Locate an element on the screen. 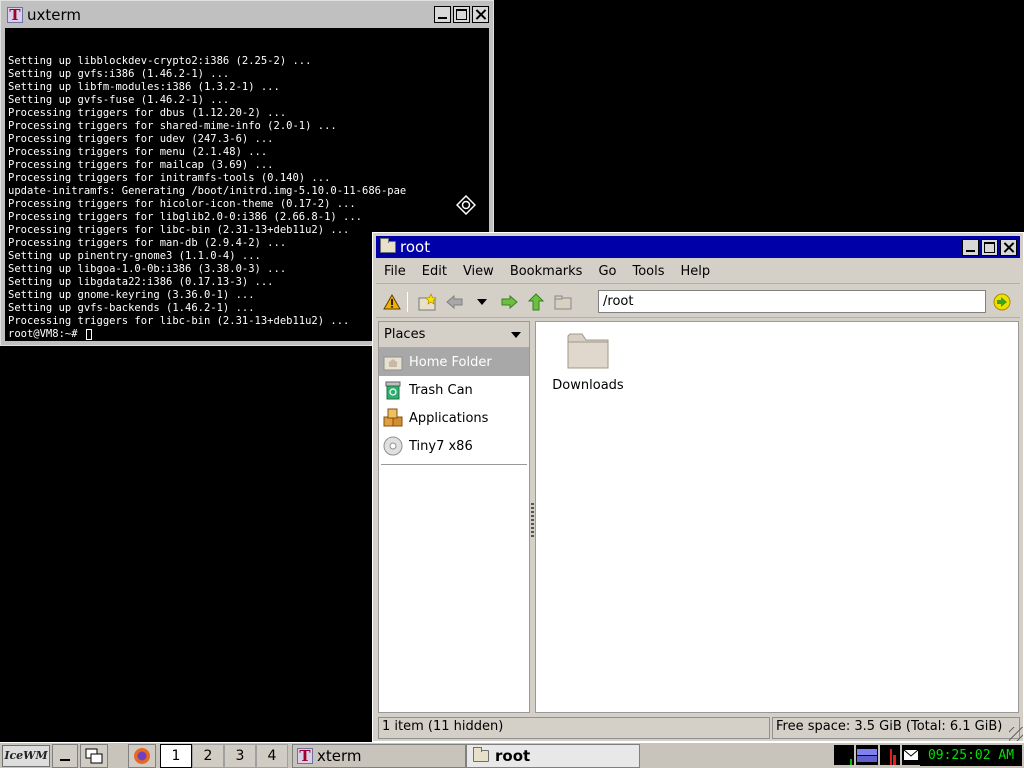 This screenshot has width=1024, height=768. task-label: xterm is located at coordinates (339, 755).